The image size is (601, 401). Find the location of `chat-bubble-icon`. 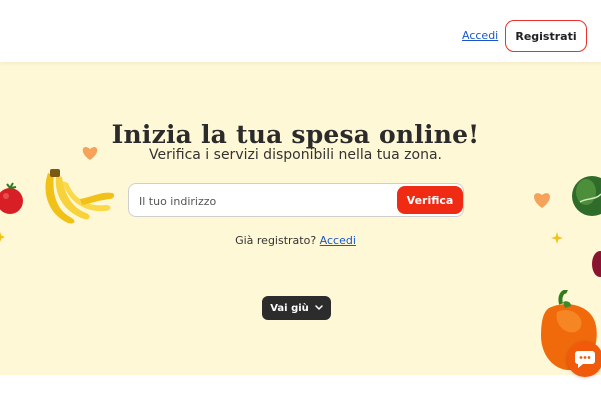

chat-bubble-icon is located at coordinates (585, 359).